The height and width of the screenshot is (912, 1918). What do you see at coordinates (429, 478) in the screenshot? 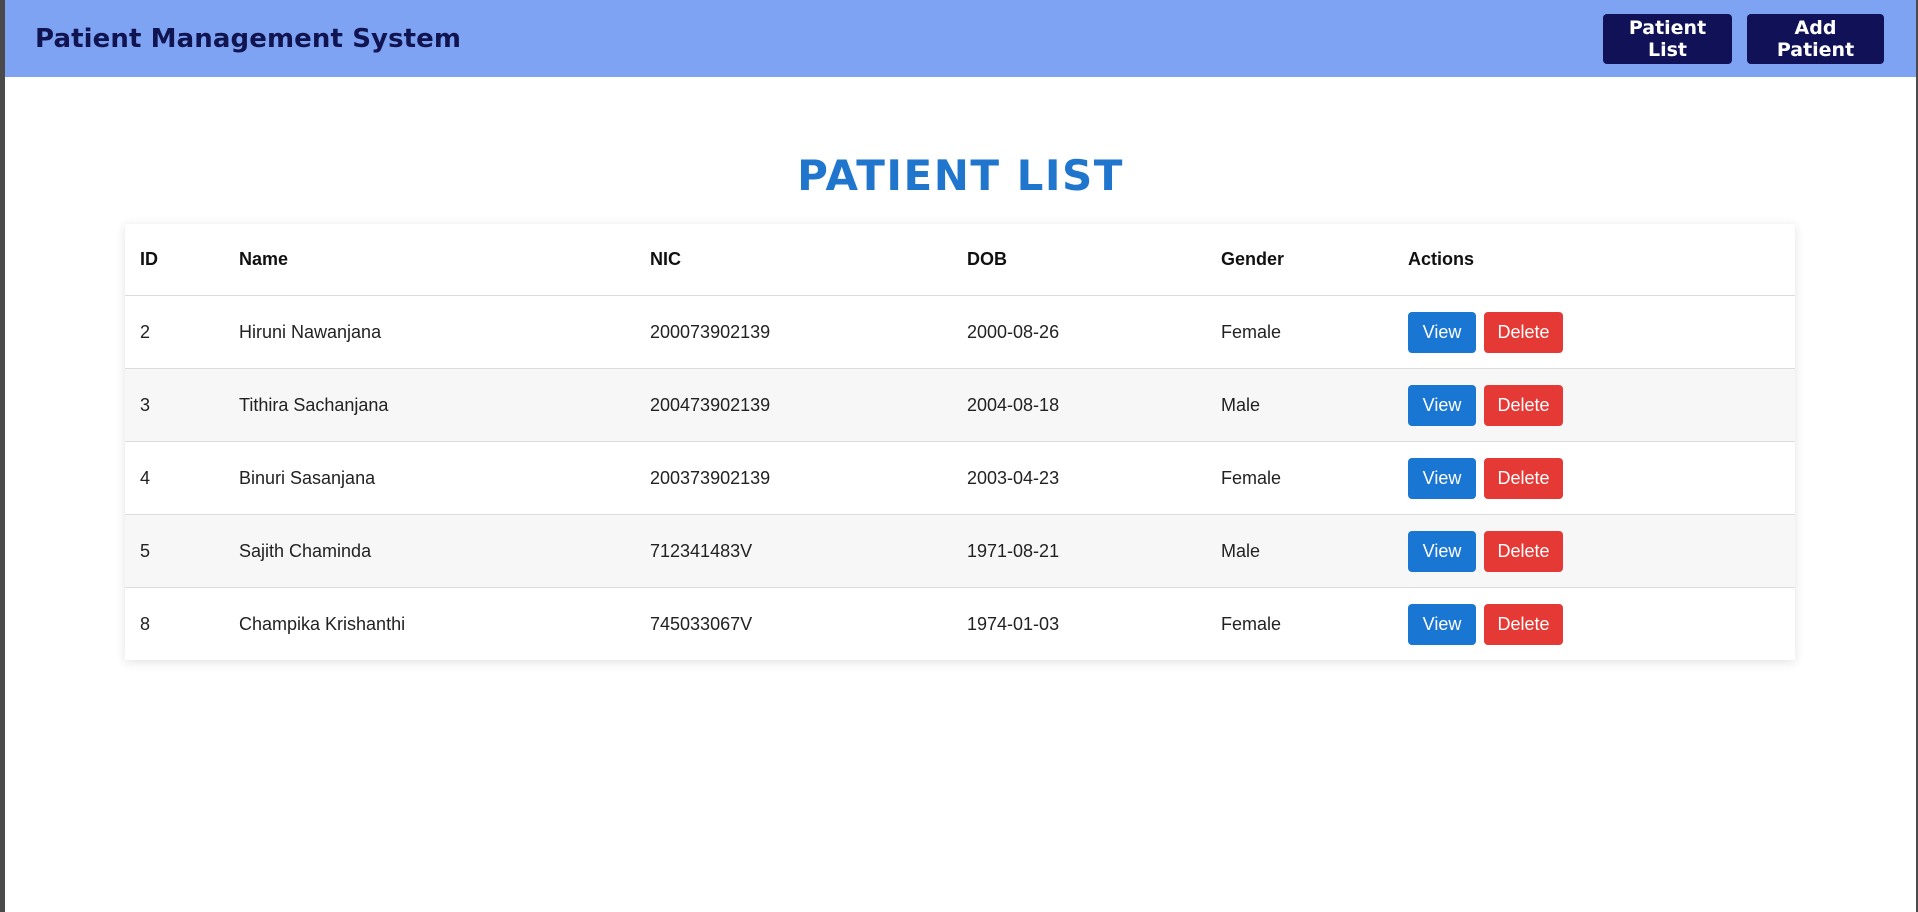
I see `cell-name: Binuri Sasanjana` at bounding box center [429, 478].